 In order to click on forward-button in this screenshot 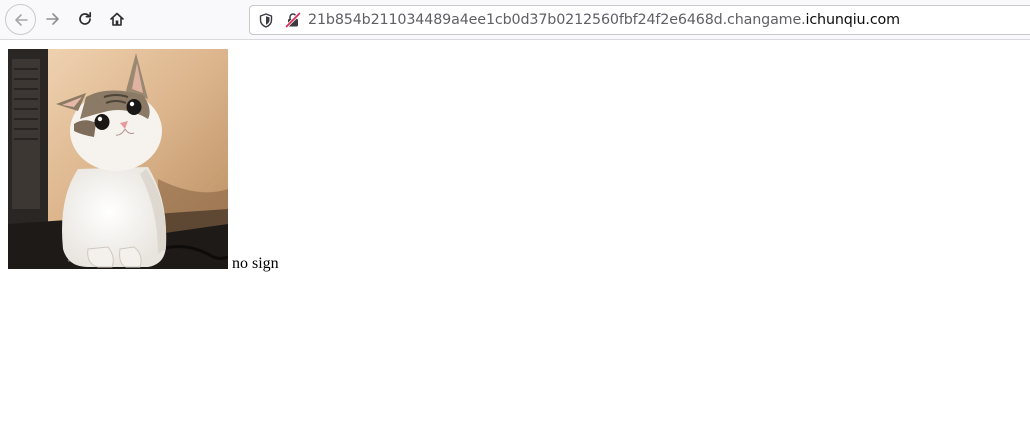, I will do `click(53, 19)`.